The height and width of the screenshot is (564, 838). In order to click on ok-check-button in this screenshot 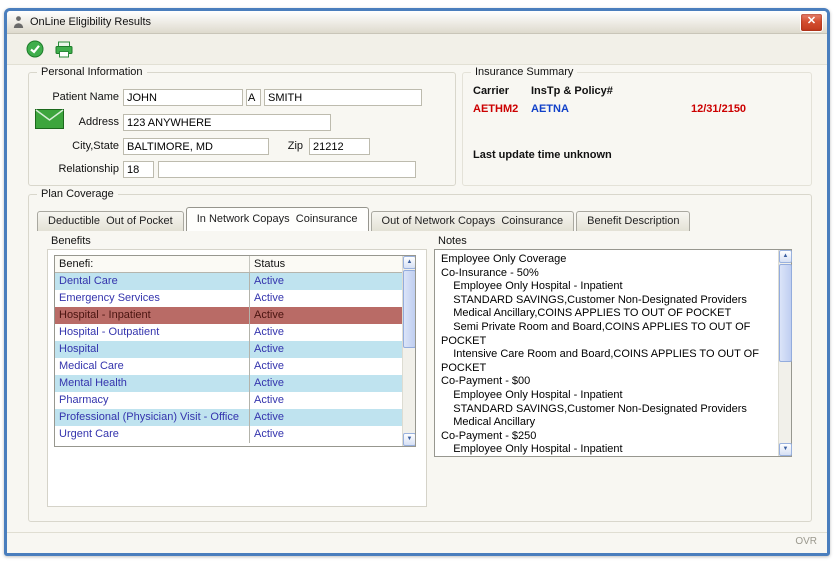, I will do `click(35, 49)`.